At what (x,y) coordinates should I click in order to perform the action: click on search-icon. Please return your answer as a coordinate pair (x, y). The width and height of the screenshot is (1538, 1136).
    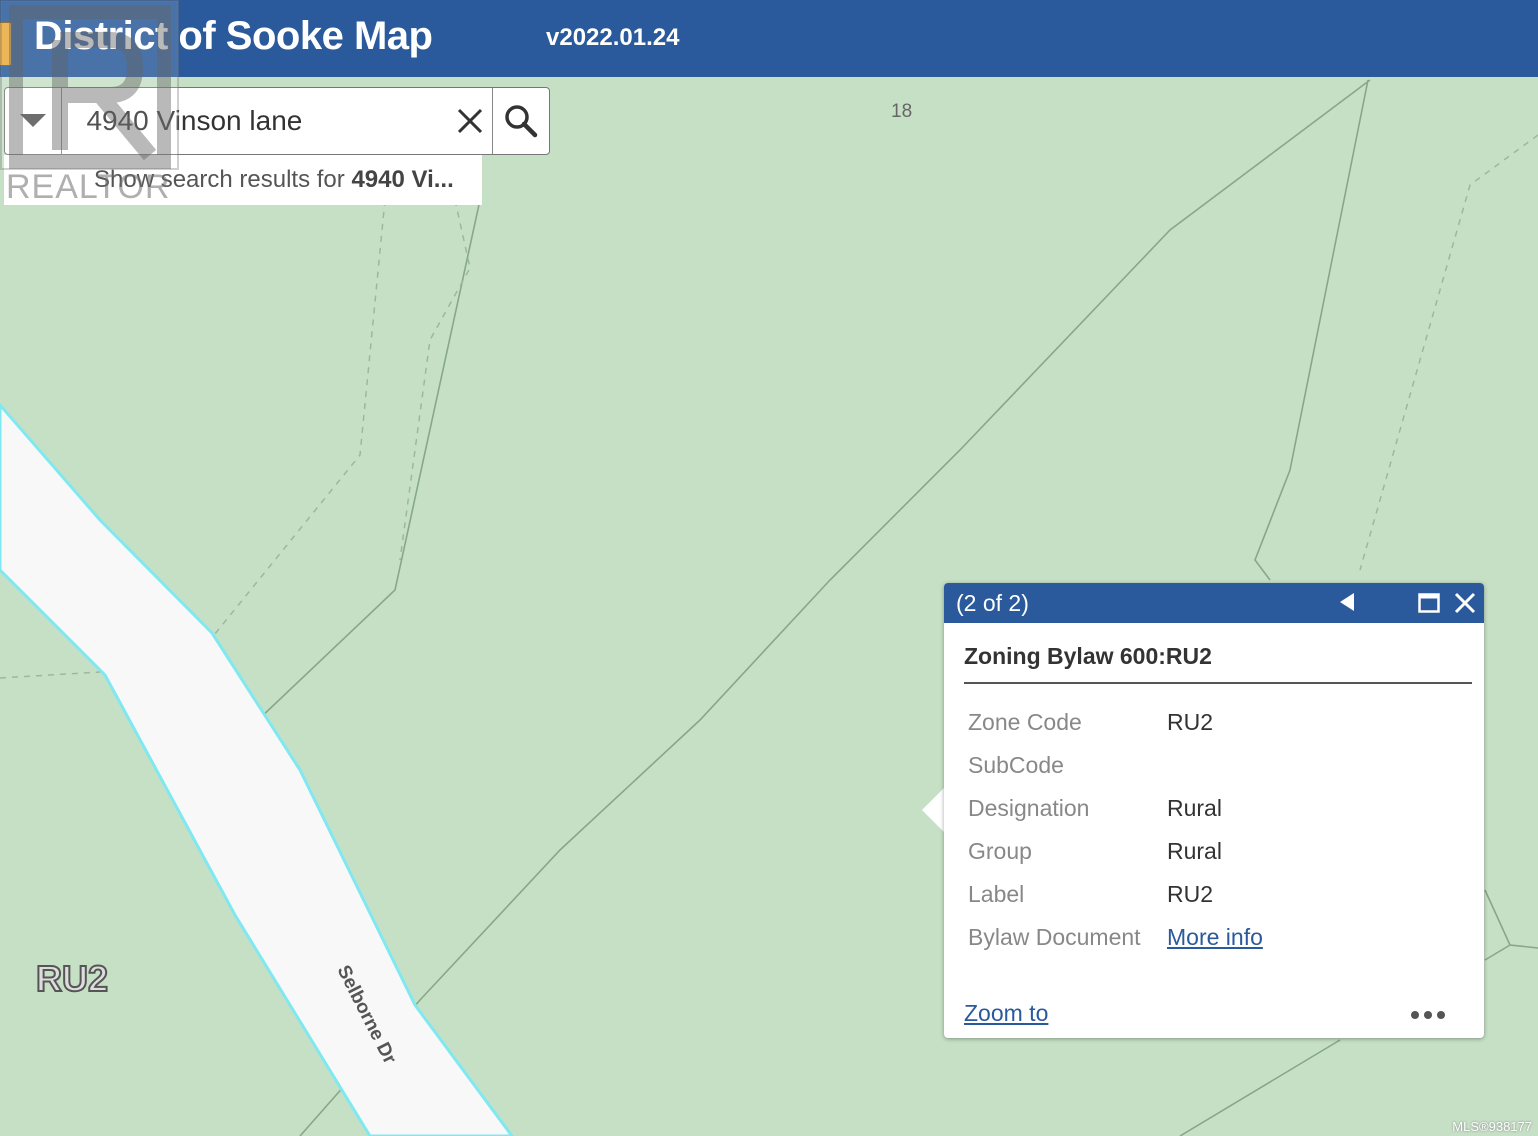
    Looking at the image, I should click on (521, 121).